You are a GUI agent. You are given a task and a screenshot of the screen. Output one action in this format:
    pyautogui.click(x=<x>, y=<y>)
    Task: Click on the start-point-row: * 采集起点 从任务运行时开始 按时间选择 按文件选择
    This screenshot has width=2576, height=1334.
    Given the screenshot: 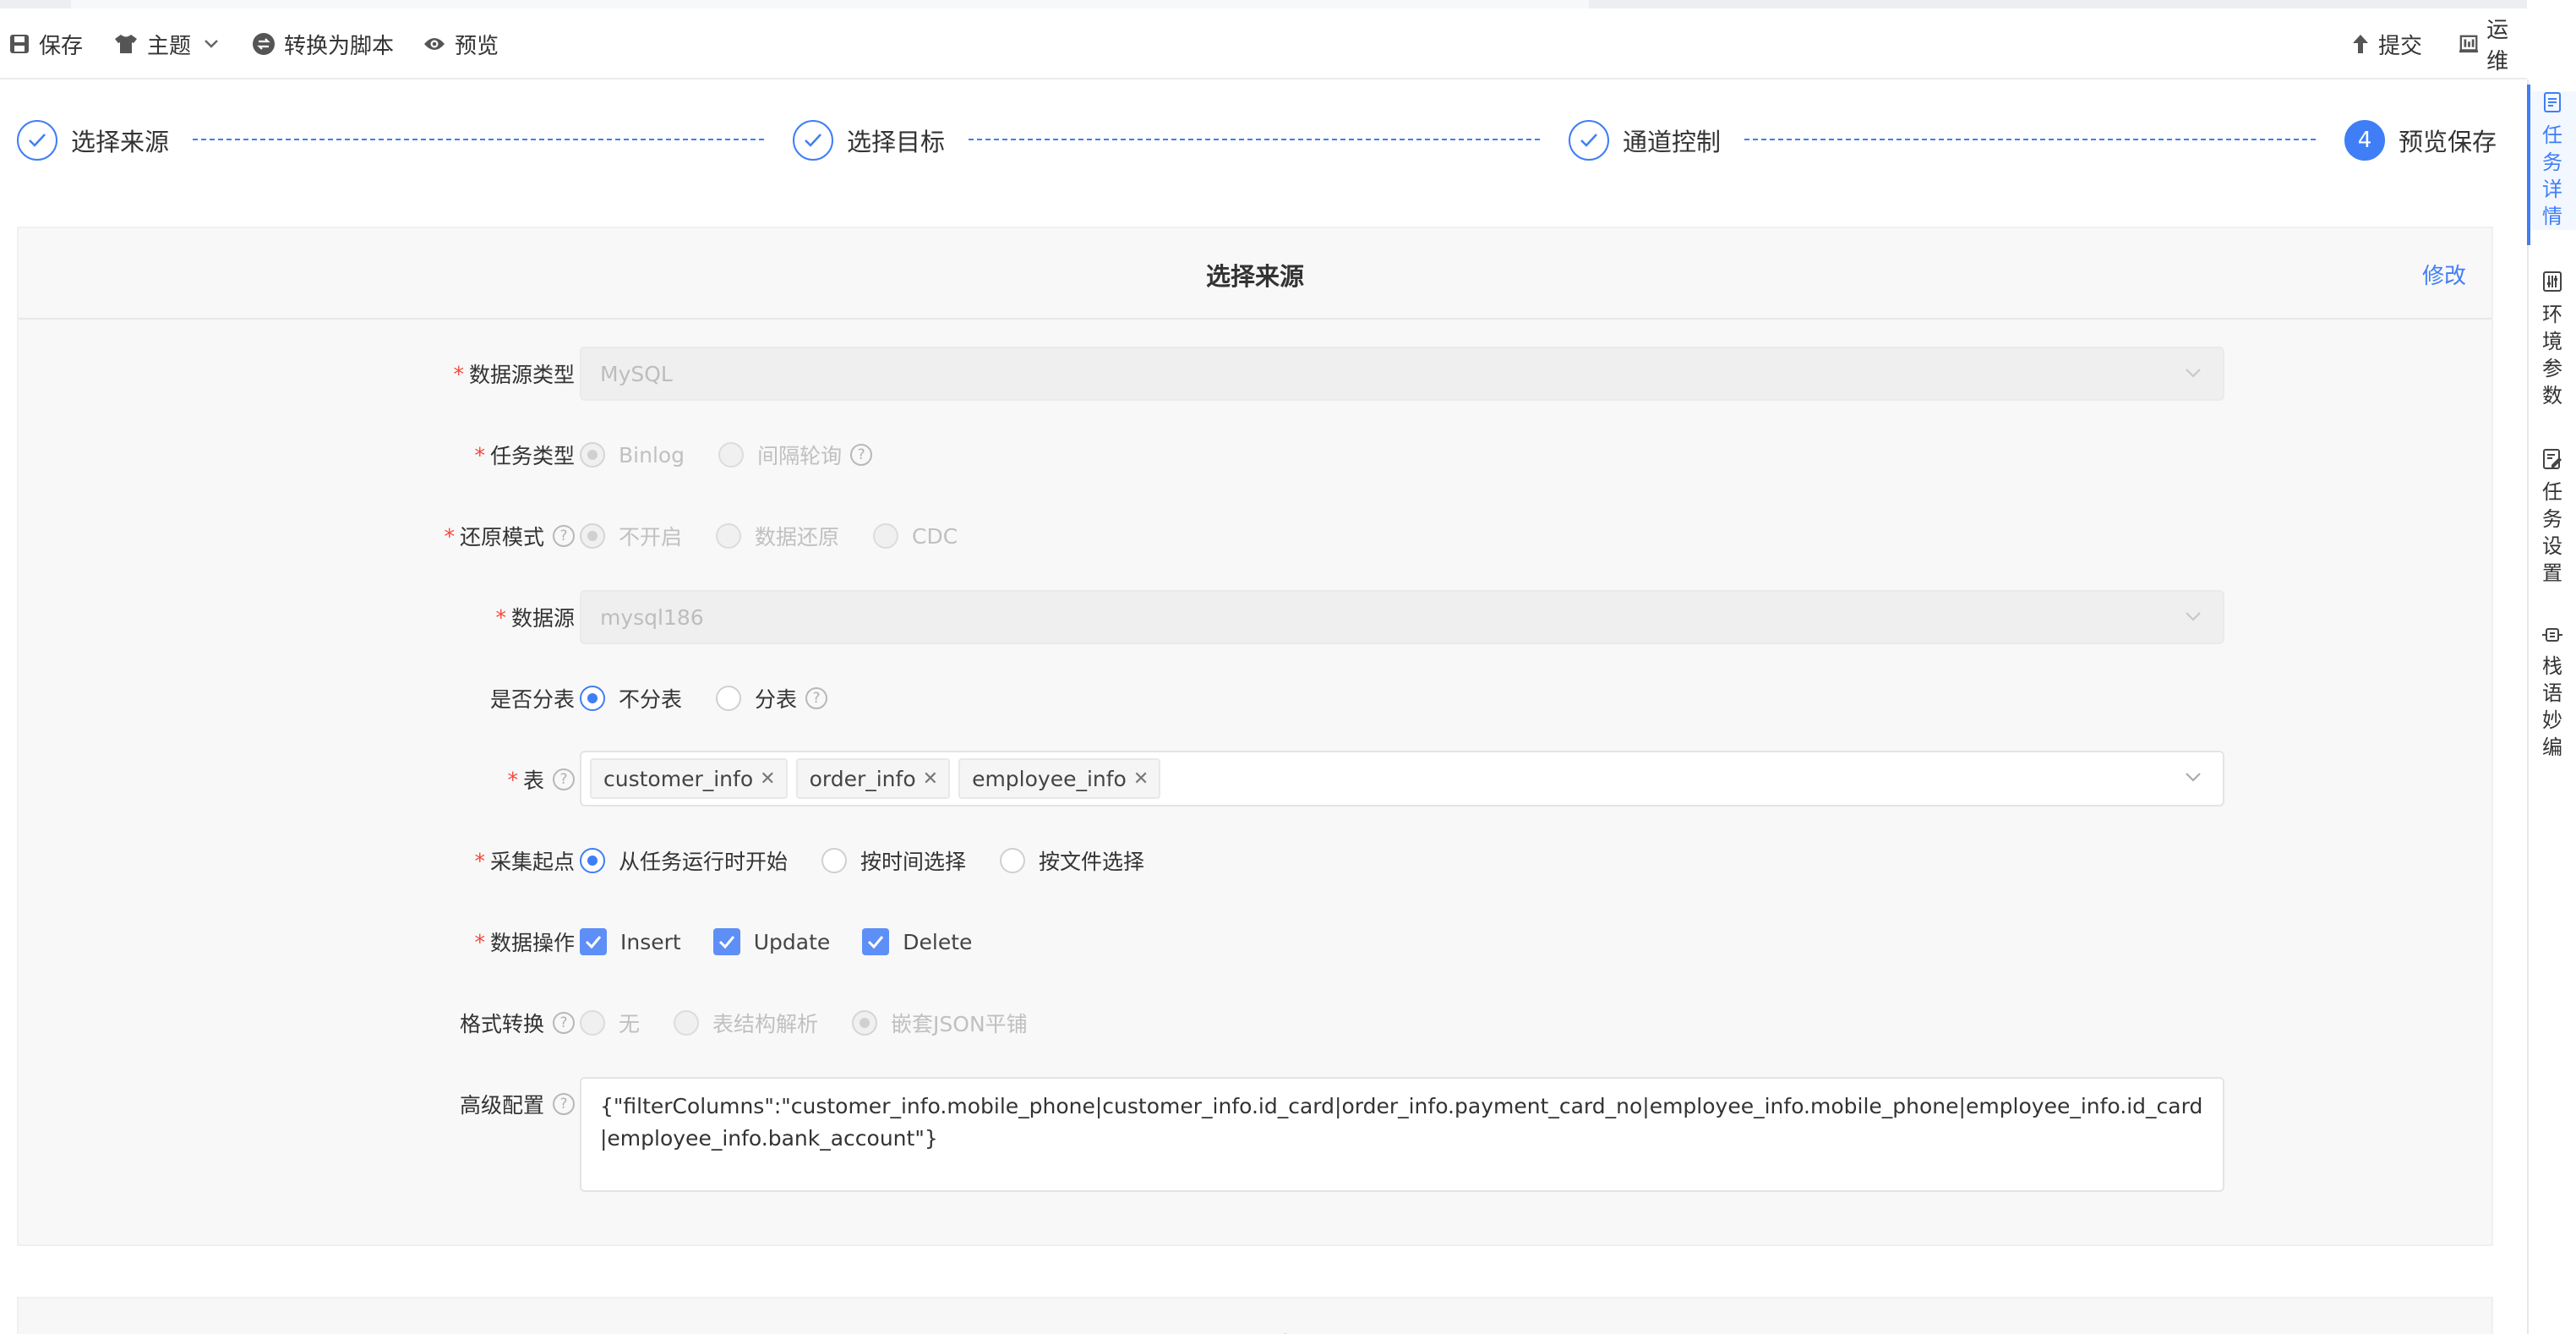 What is the action you would take?
    pyautogui.click(x=1255, y=861)
    